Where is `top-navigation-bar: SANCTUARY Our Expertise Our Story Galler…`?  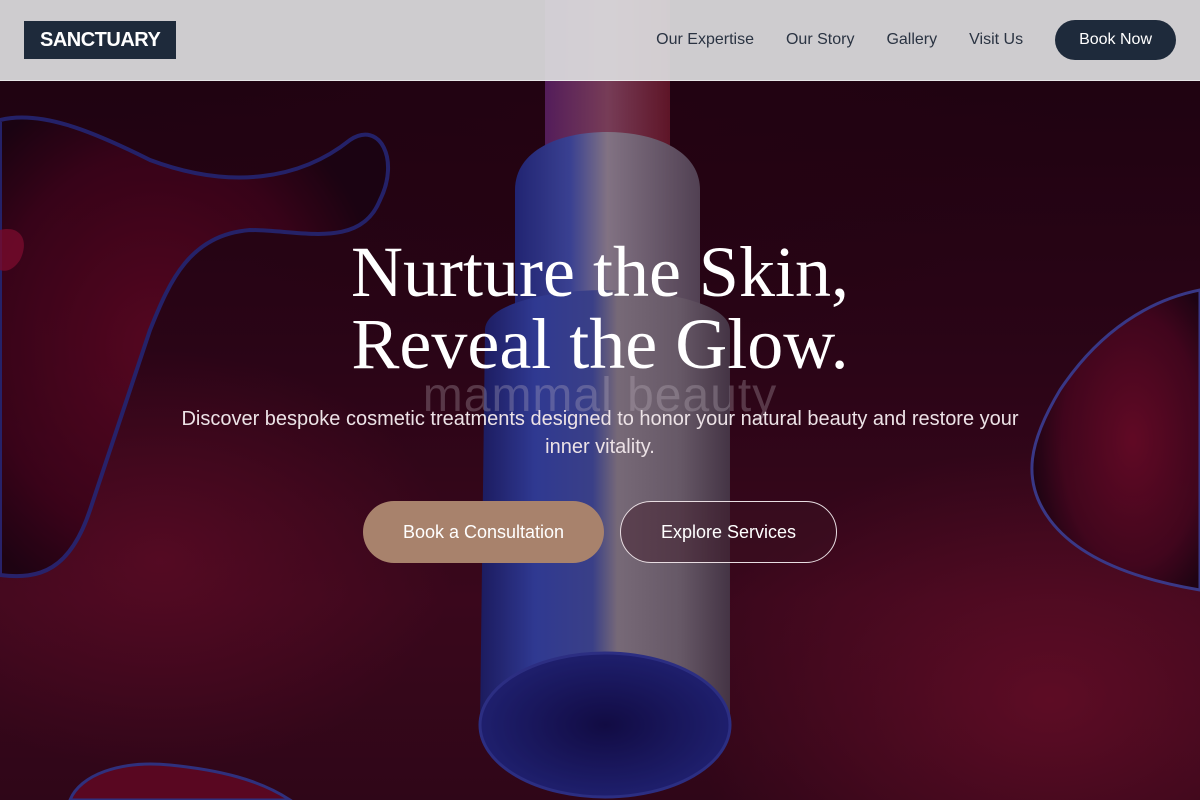
top-navigation-bar: SANCTUARY Our Expertise Our Story Galler… is located at coordinates (600, 40).